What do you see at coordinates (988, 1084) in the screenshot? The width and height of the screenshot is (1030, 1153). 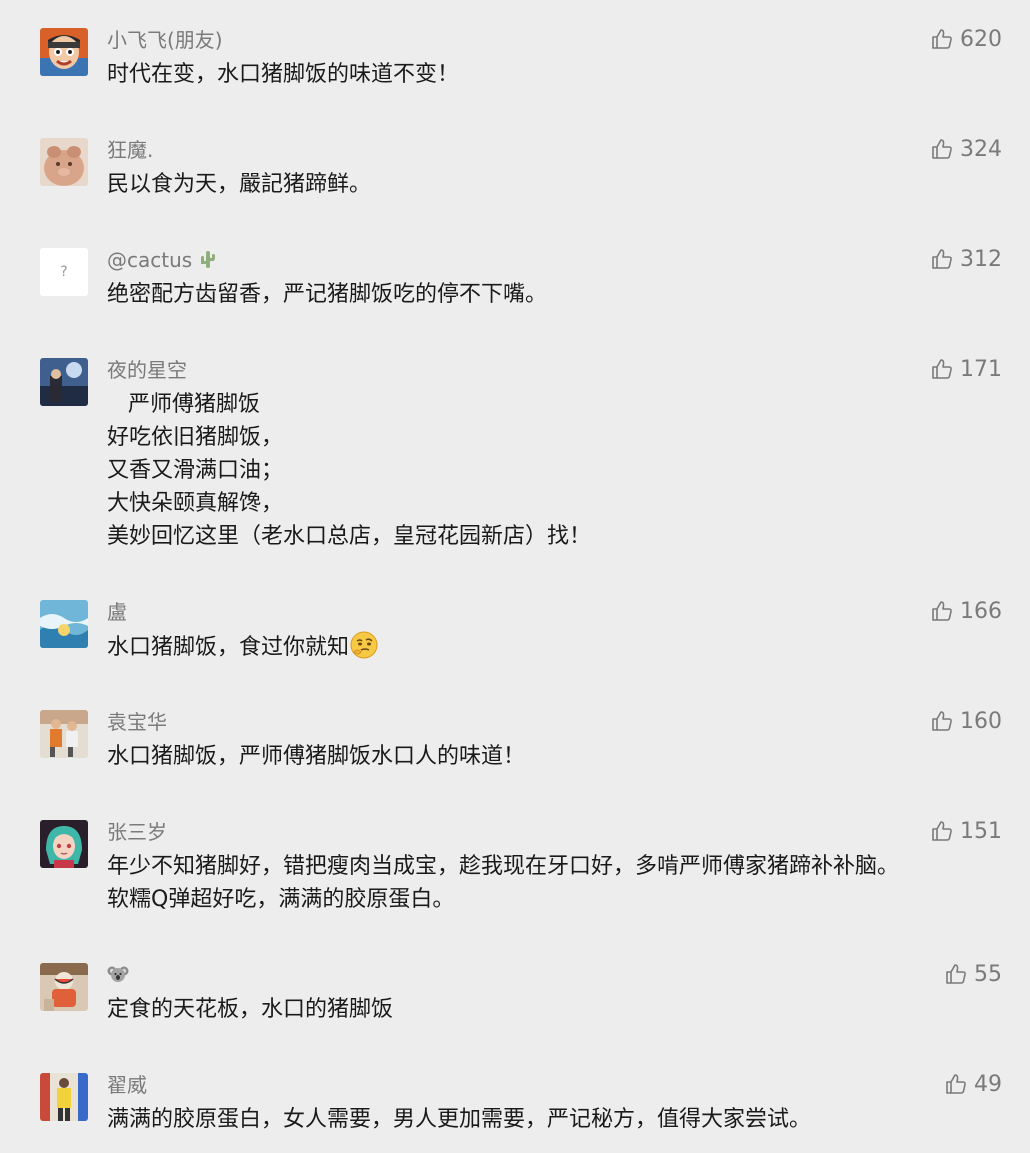 I see `like-count: 49` at bounding box center [988, 1084].